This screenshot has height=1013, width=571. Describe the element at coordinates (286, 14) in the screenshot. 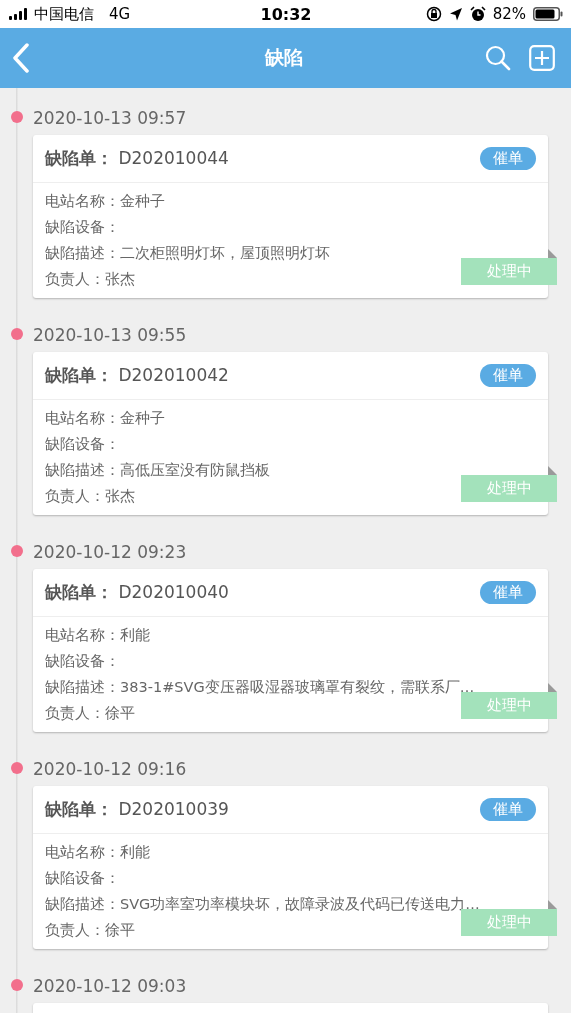

I see `clock-time: 10:32` at that location.